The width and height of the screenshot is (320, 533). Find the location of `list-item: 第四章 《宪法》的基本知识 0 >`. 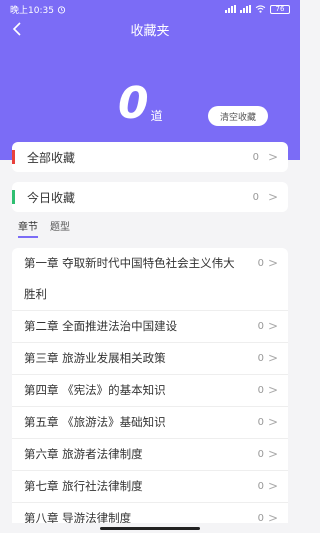

list-item: 第四章 《宪法》的基本知识 0 > is located at coordinates (150, 391).